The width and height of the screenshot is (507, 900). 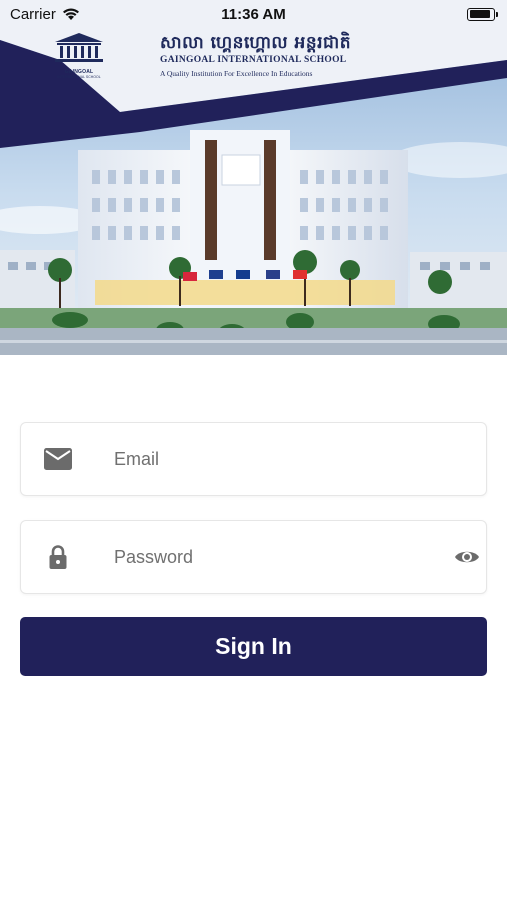 I want to click on battery-level, so click(x=480, y=14).